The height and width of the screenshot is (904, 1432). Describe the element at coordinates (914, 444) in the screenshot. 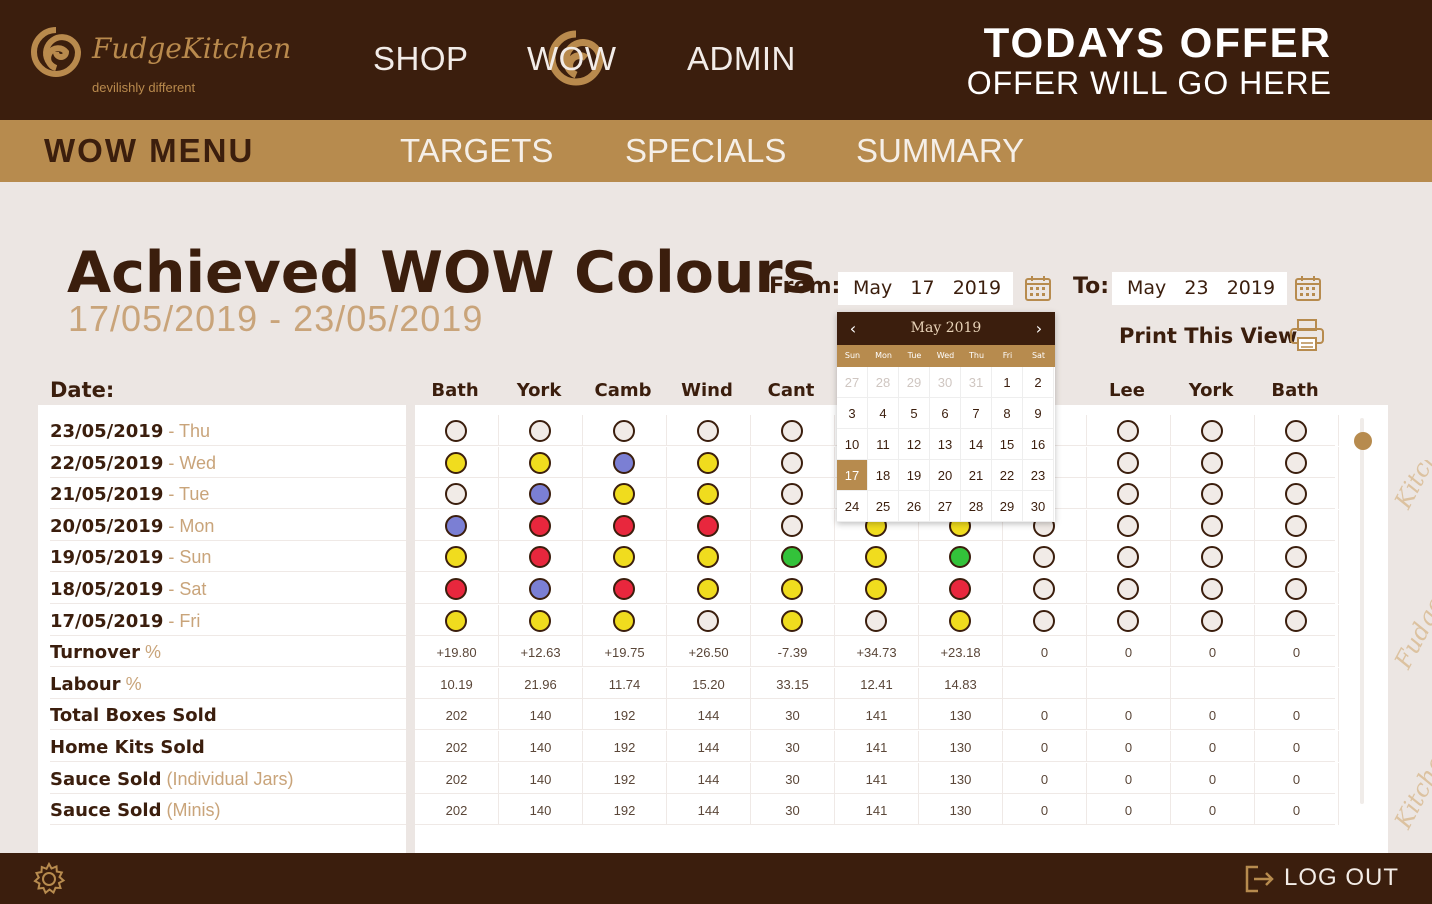

I see `calendar-day: 12` at that location.